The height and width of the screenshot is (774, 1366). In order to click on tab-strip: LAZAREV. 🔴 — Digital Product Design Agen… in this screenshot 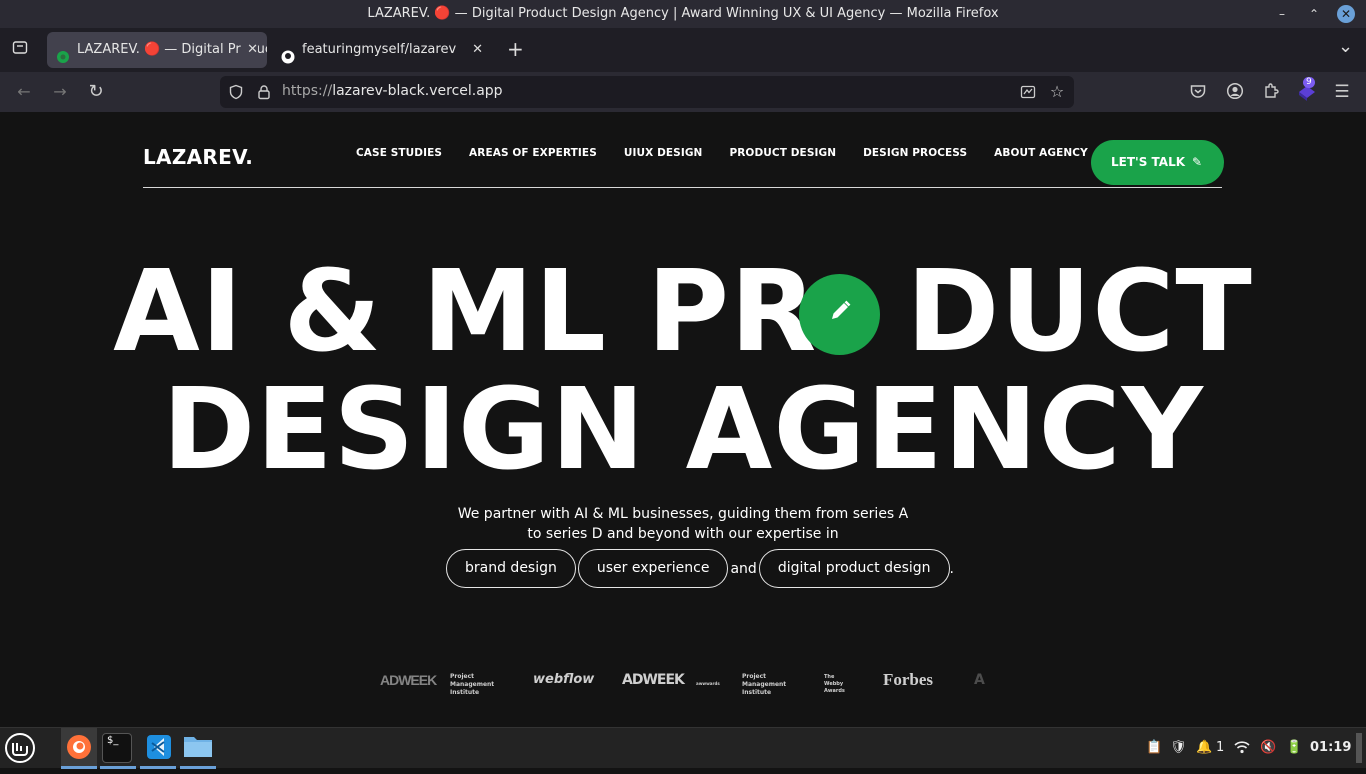, I will do `click(683, 50)`.